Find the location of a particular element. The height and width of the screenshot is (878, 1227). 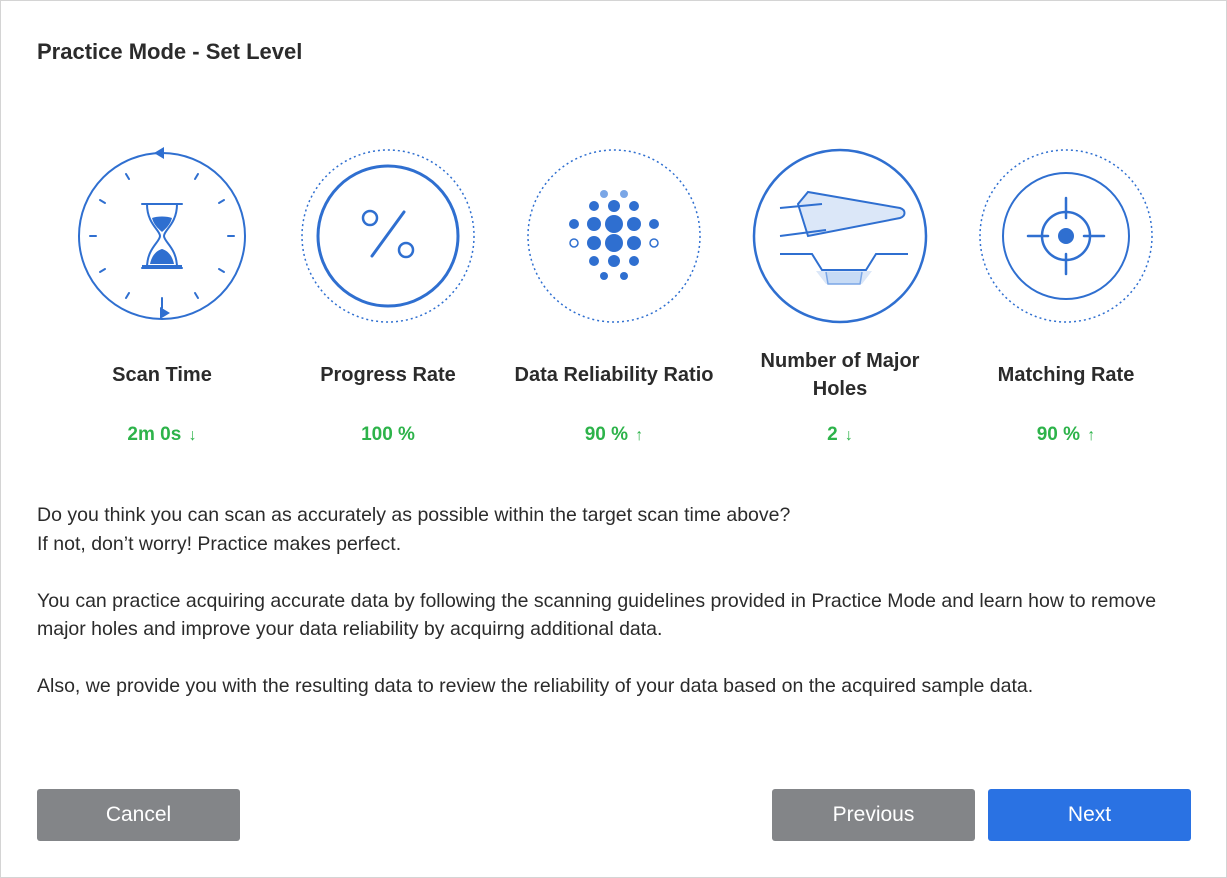

previous-button: Previous is located at coordinates (873, 815).